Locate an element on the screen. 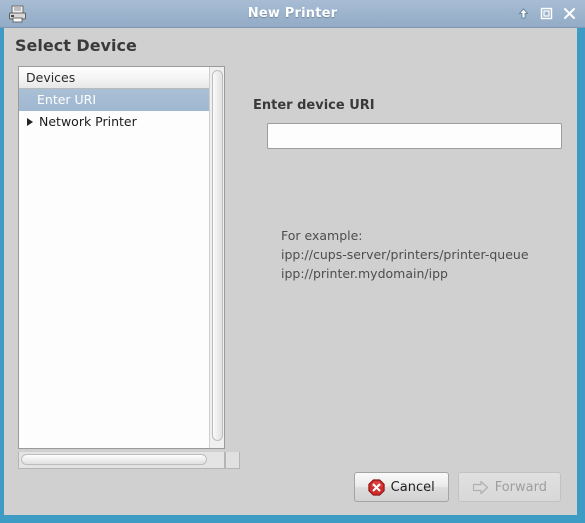 This screenshot has width=585, height=523. dialog-footer: Cancel Forward is located at coordinates (457, 487).